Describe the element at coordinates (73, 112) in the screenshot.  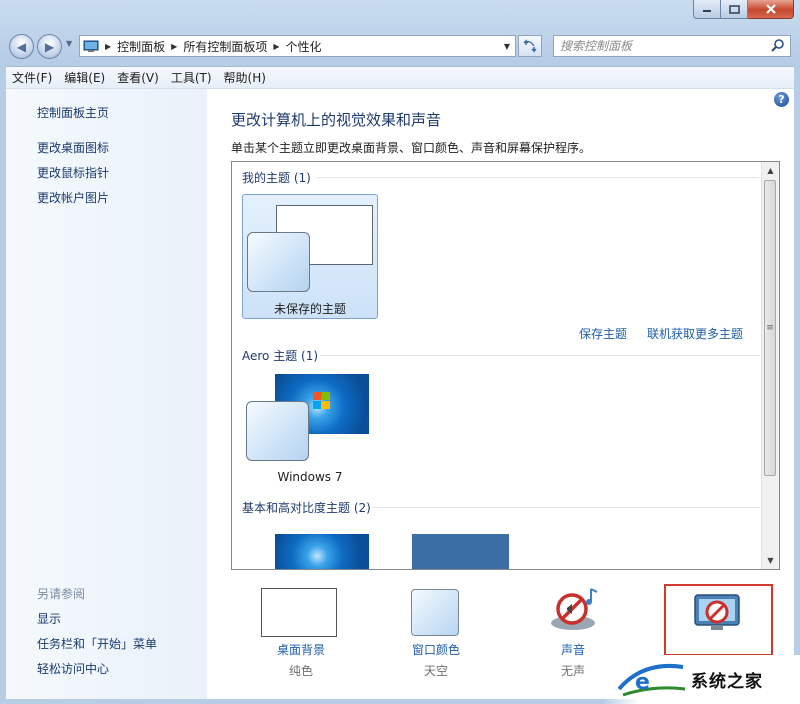
I see `control-panel-home-link: 控制面板主页` at that location.